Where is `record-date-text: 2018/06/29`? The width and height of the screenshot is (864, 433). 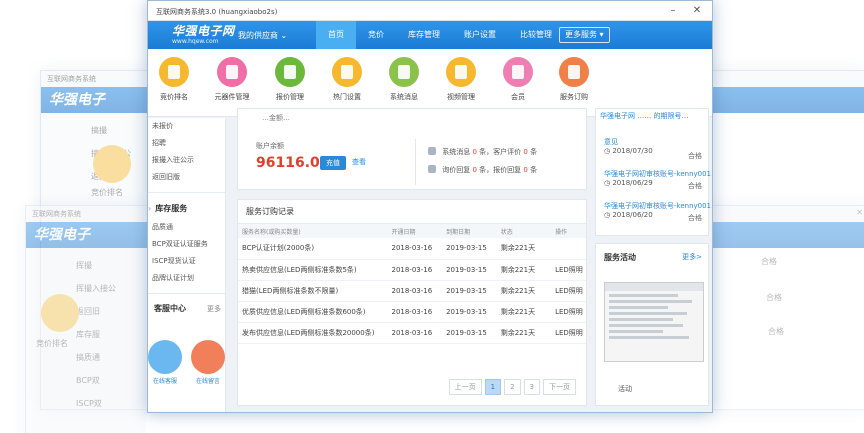 record-date-text: 2018/06/29 is located at coordinates (632, 183).